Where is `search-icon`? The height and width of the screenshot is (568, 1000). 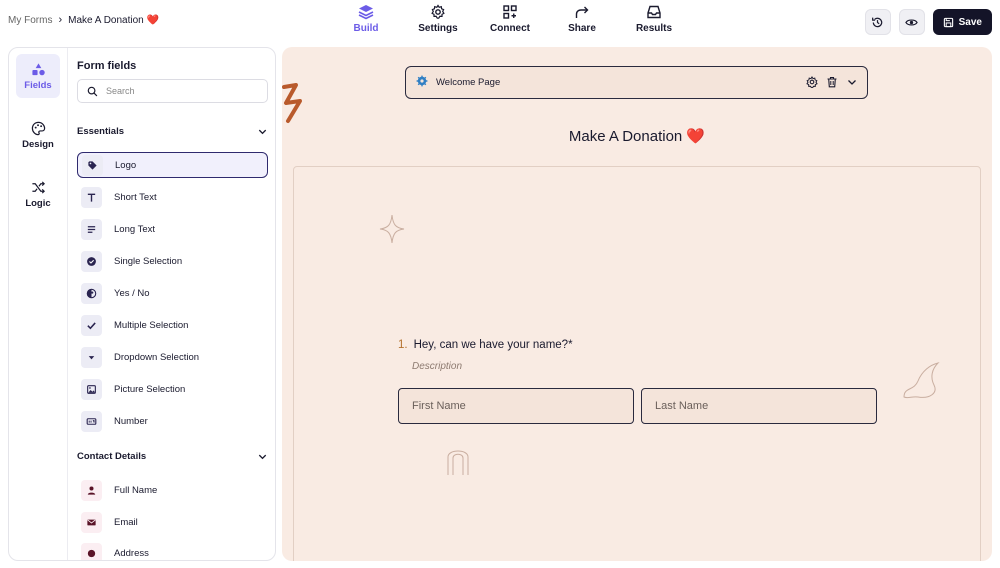
search-icon is located at coordinates (92, 91).